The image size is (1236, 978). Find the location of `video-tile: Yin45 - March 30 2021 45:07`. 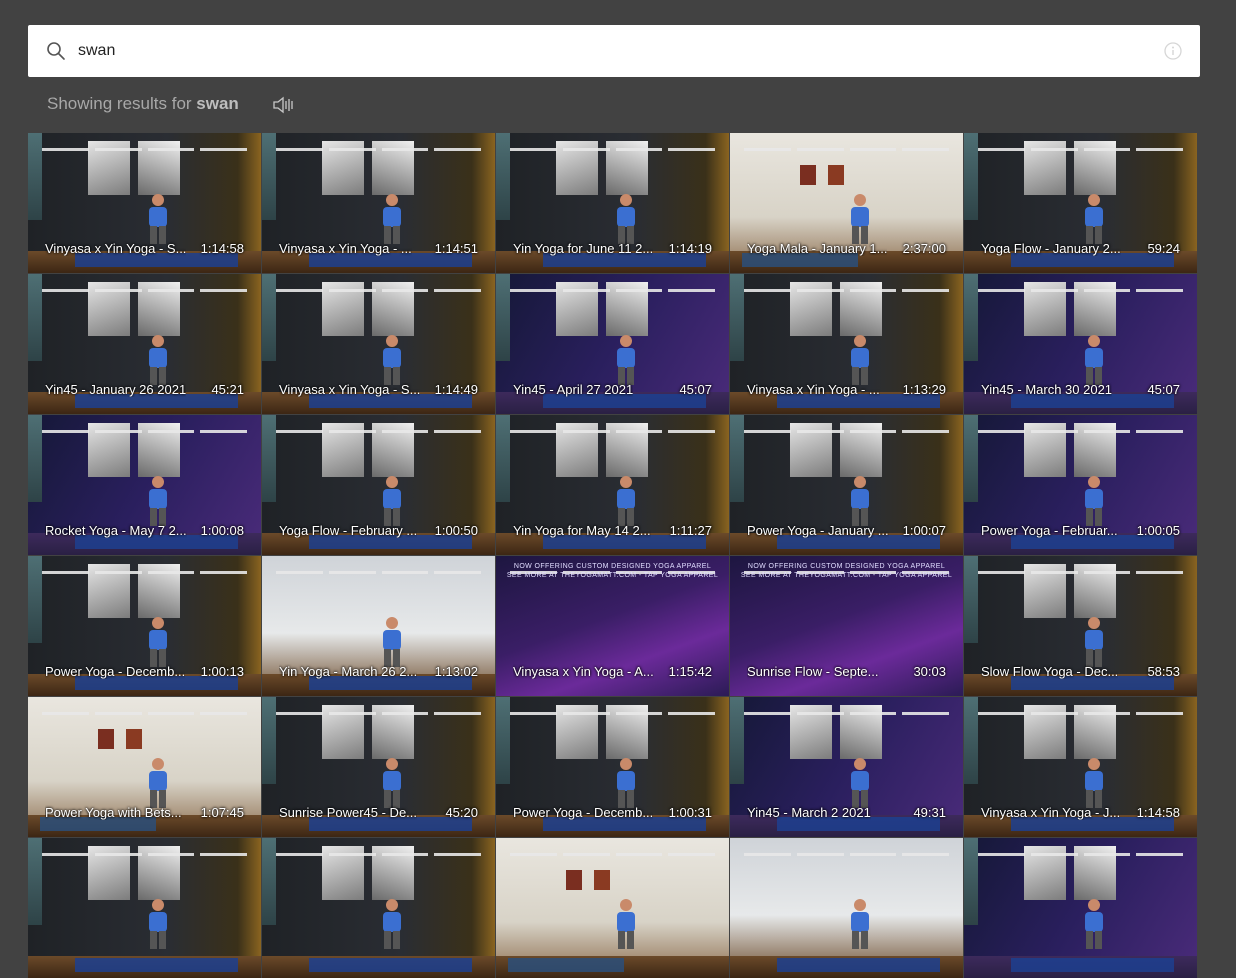

video-tile: Yin45 - March 30 2021 45:07 is located at coordinates (1080, 344).